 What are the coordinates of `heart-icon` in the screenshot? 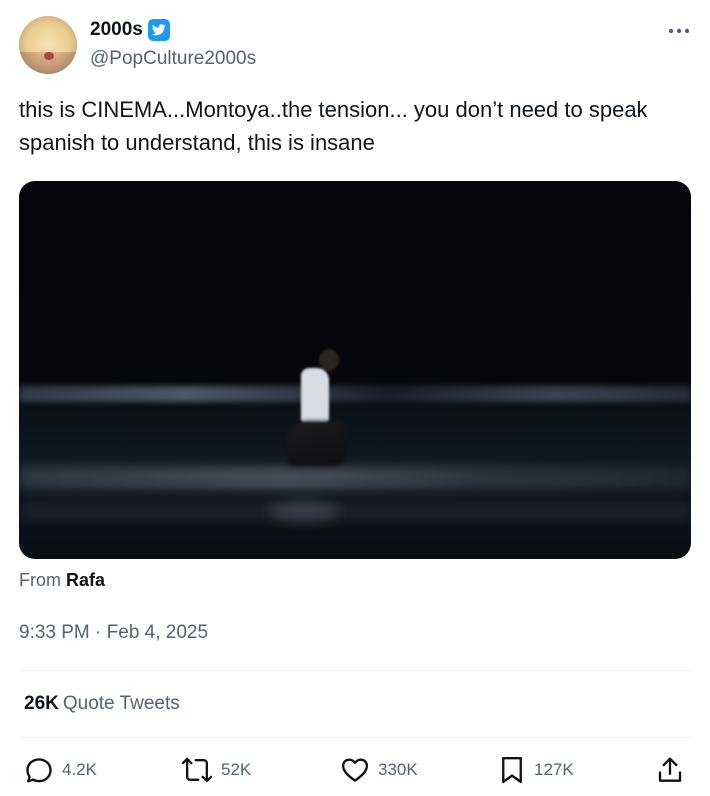 It's located at (355, 770).